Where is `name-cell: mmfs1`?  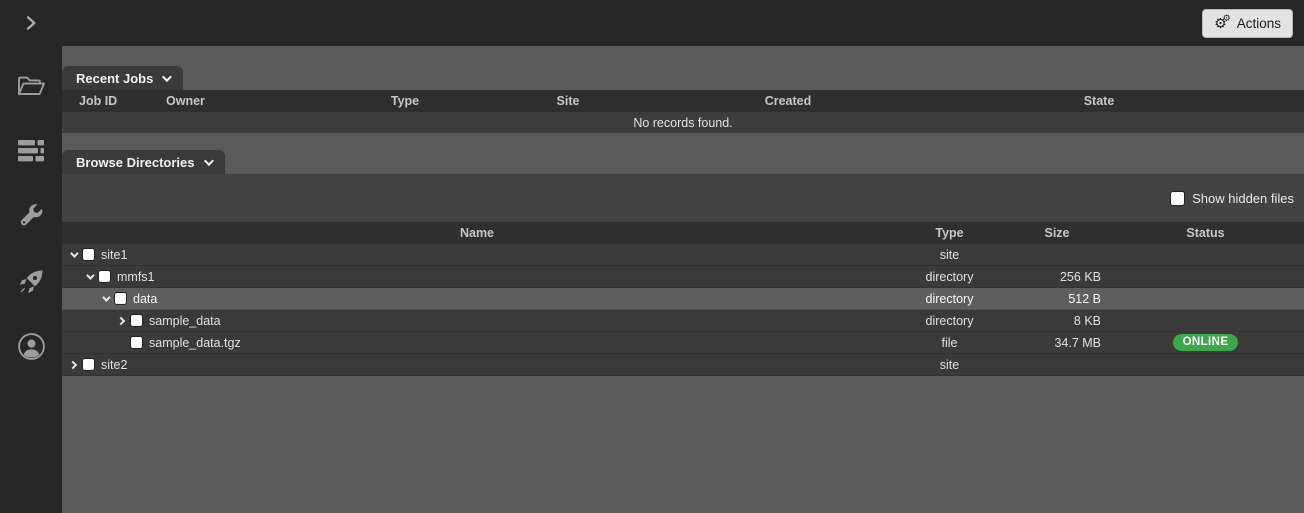 name-cell: mmfs1 is located at coordinates (477, 277).